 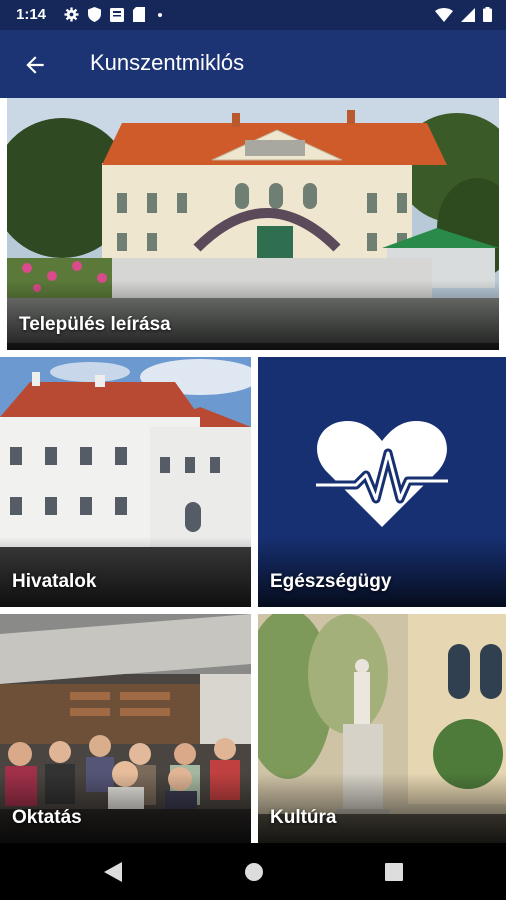 I want to click on back-triangle-icon, so click(x=113, y=872).